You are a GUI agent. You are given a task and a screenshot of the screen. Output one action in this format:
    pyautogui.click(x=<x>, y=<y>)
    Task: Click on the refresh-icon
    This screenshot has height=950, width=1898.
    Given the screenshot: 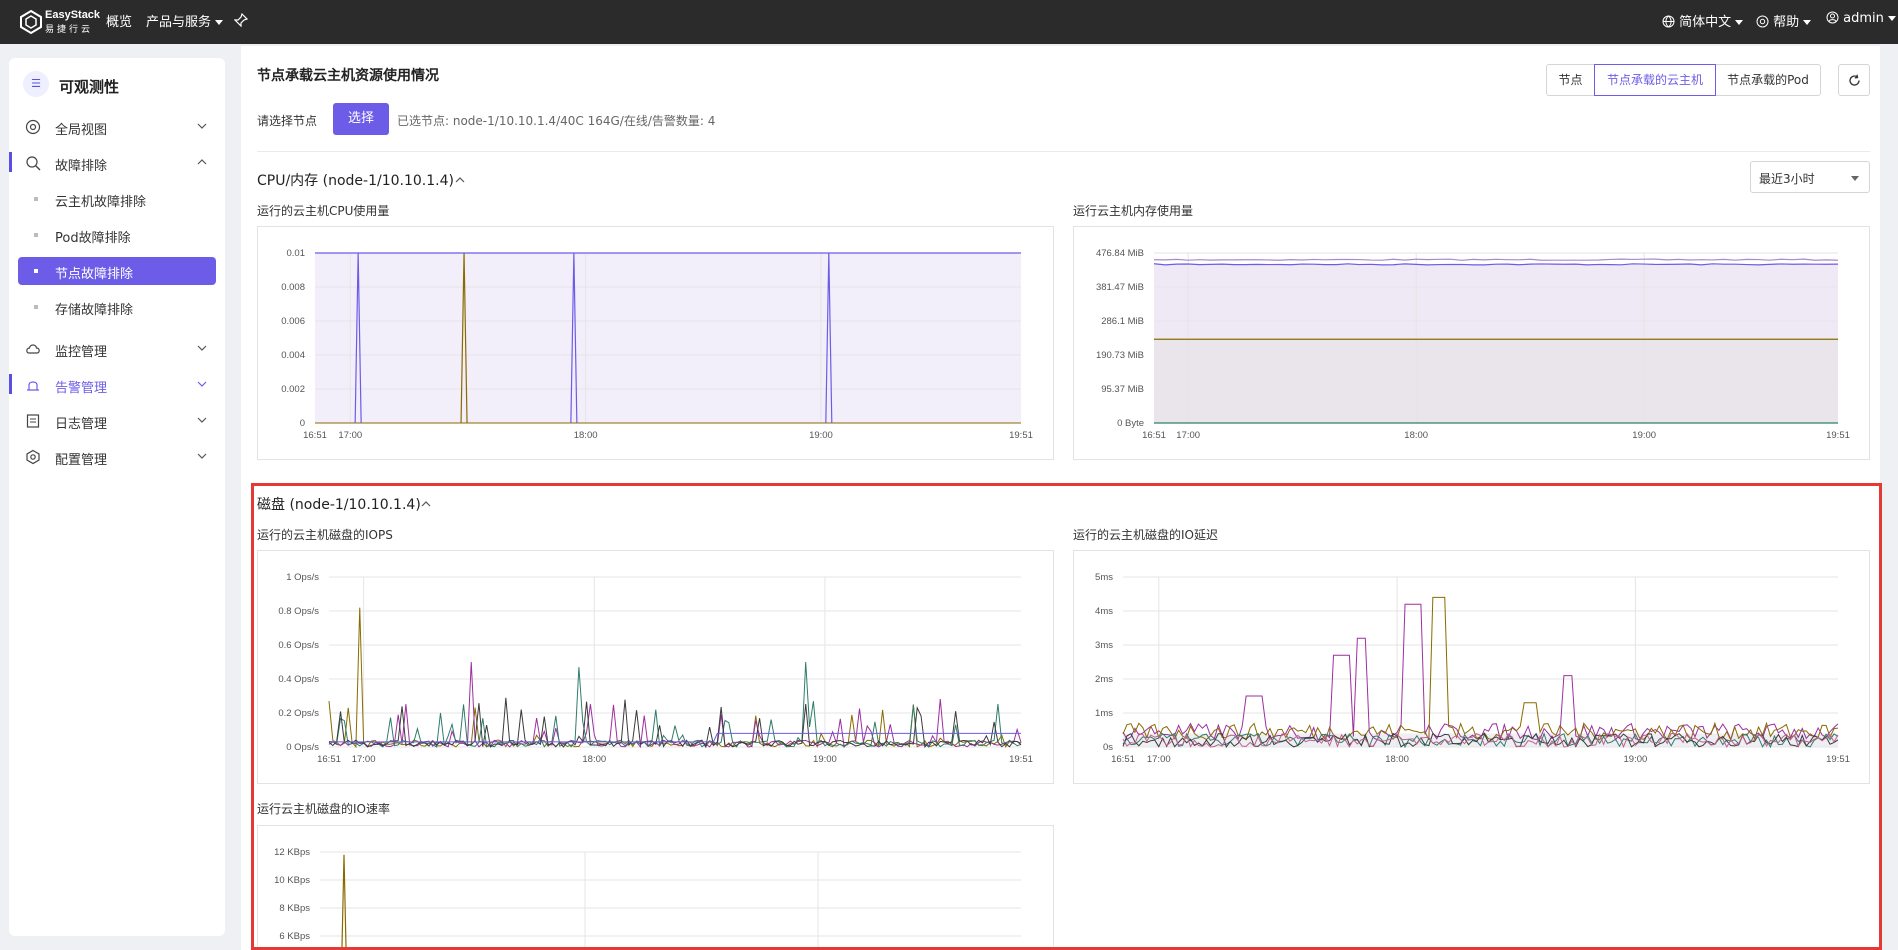 What is the action you would take?
    pyautogui.click(x=1854, y=80)
    